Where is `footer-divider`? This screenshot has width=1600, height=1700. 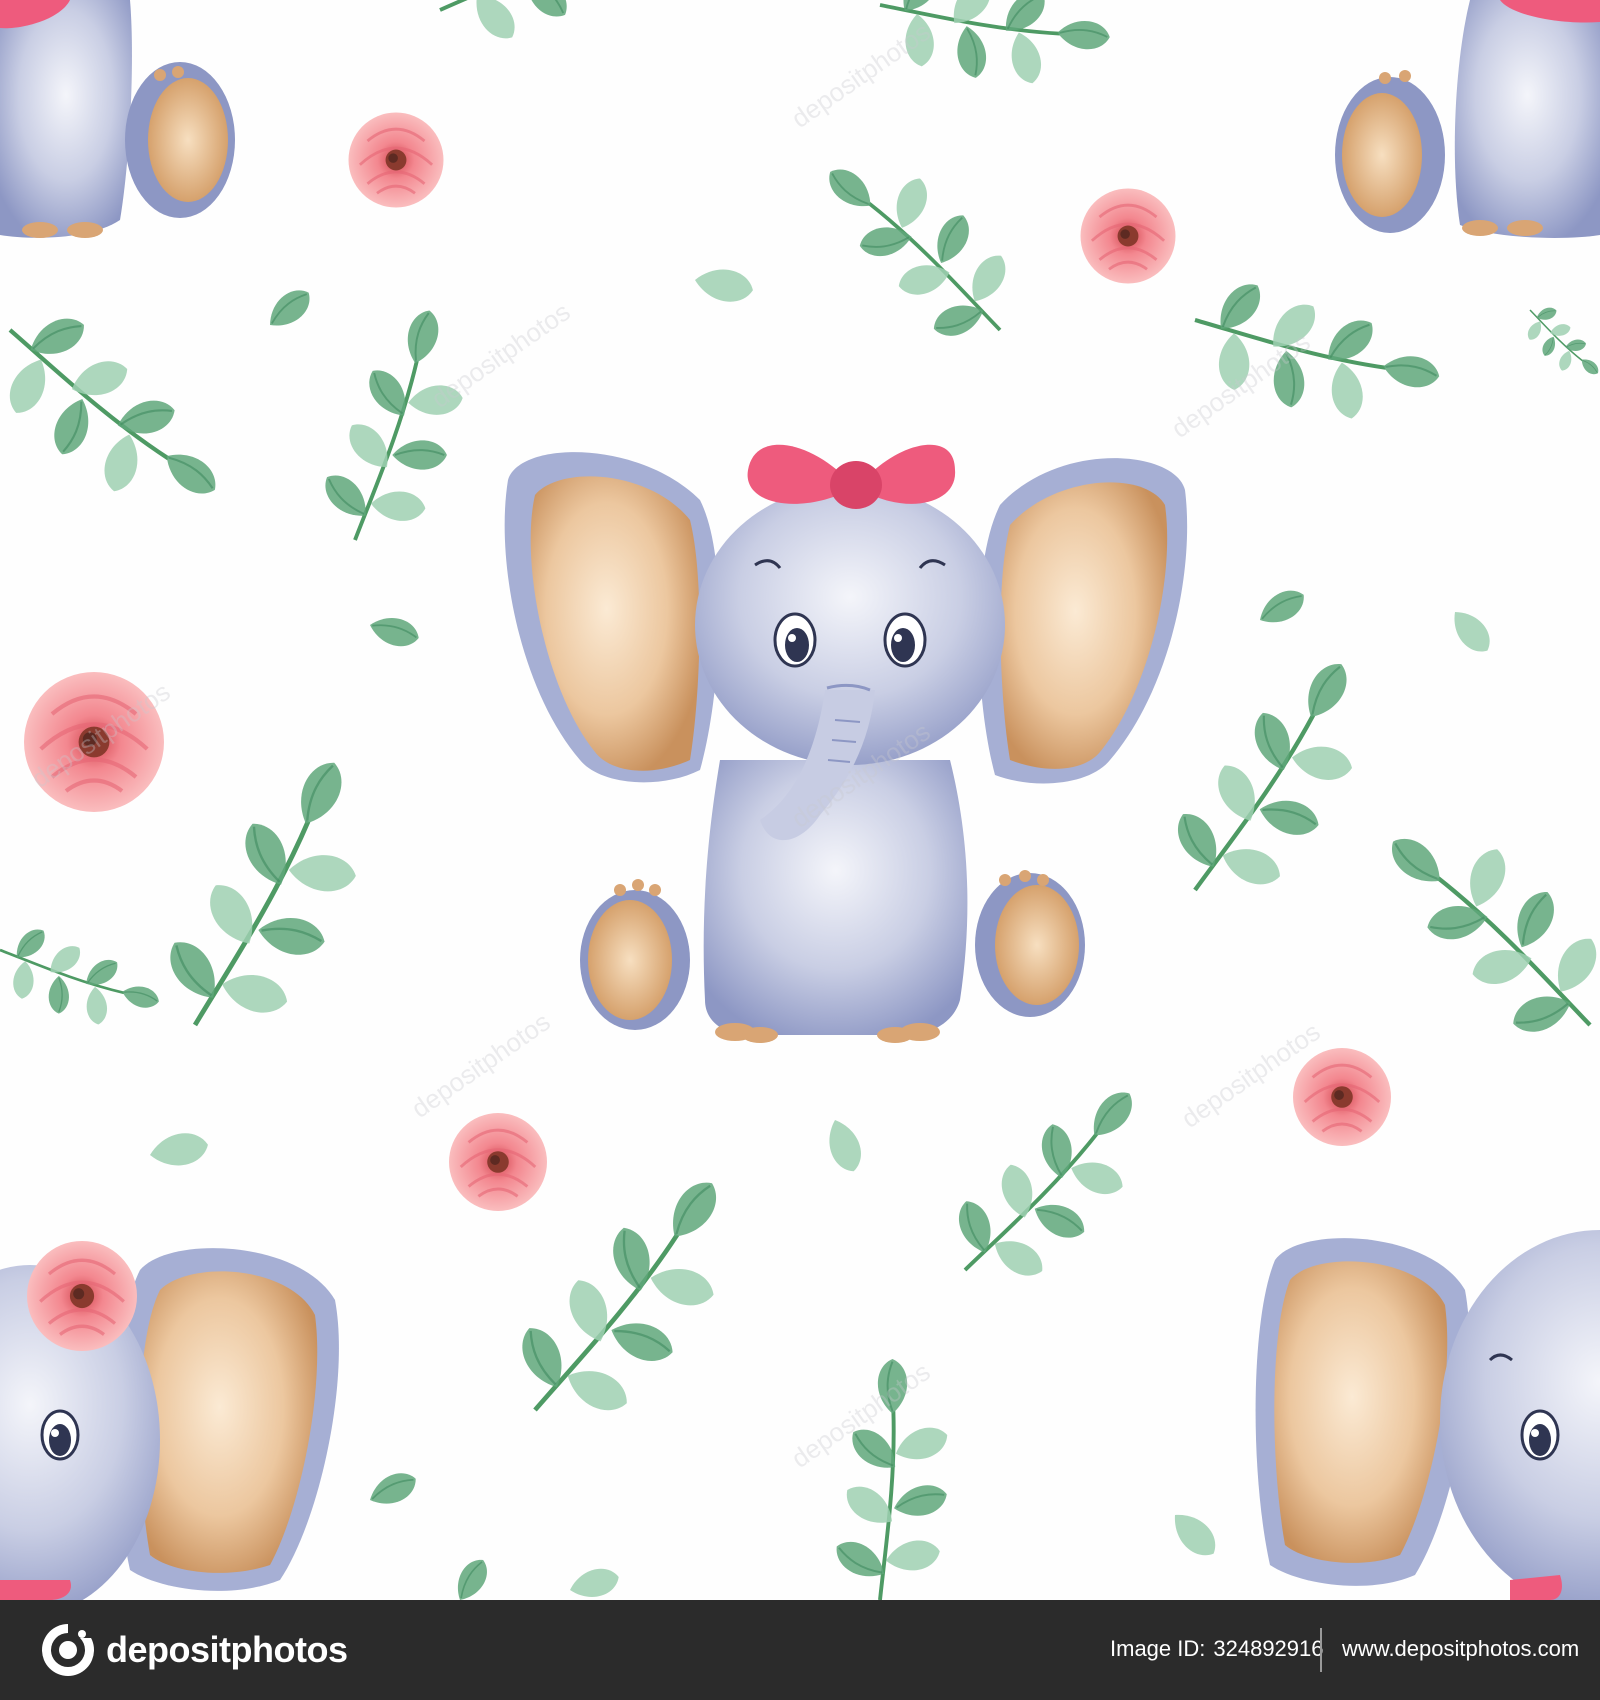
footer-divider is located at coordinates (1321, 1650).